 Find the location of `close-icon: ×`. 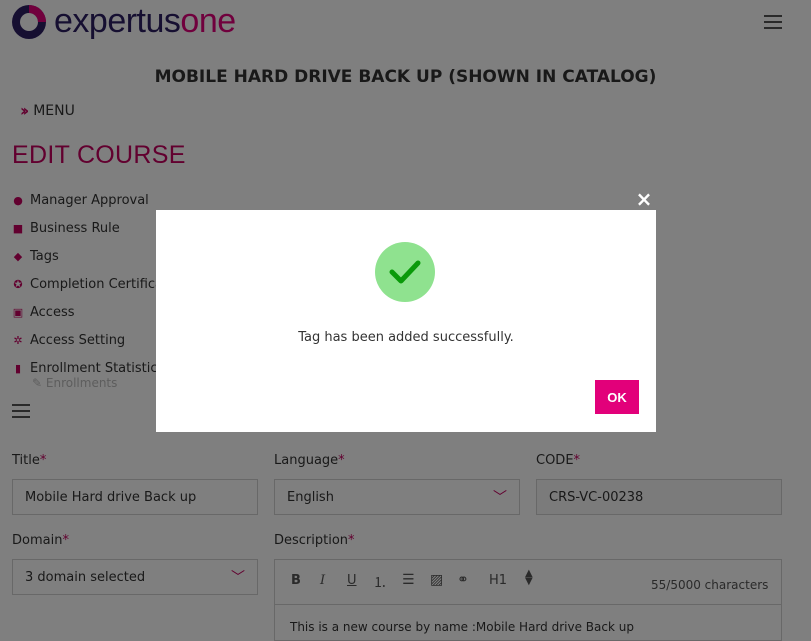

close-icon: × is located at coordinates (644, 199).